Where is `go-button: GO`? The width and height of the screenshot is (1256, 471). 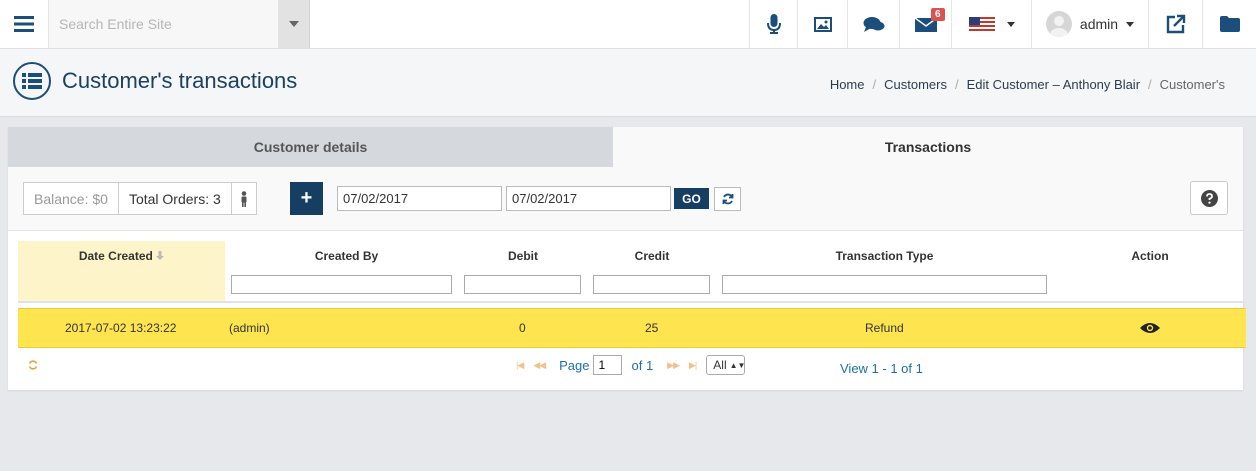 go-button: GO is located at coordinates (691, 198).